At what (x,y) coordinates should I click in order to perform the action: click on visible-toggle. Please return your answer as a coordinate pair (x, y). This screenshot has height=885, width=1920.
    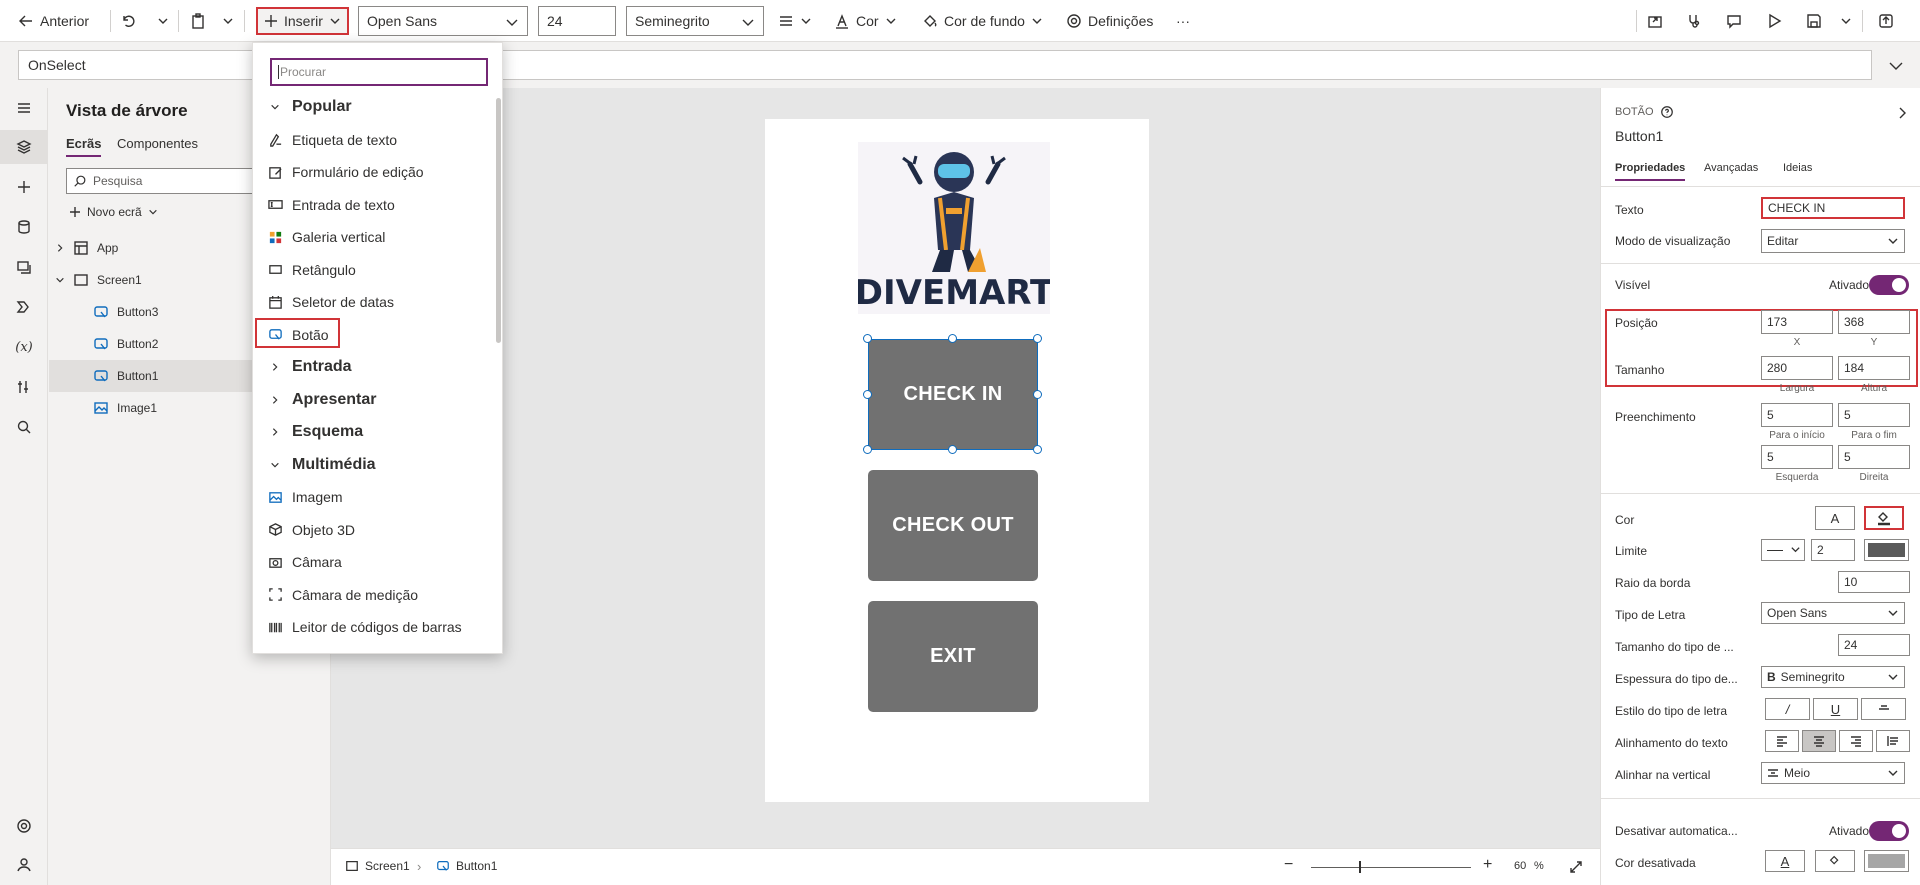
    Looking at the image, I should click on (1889, 285).